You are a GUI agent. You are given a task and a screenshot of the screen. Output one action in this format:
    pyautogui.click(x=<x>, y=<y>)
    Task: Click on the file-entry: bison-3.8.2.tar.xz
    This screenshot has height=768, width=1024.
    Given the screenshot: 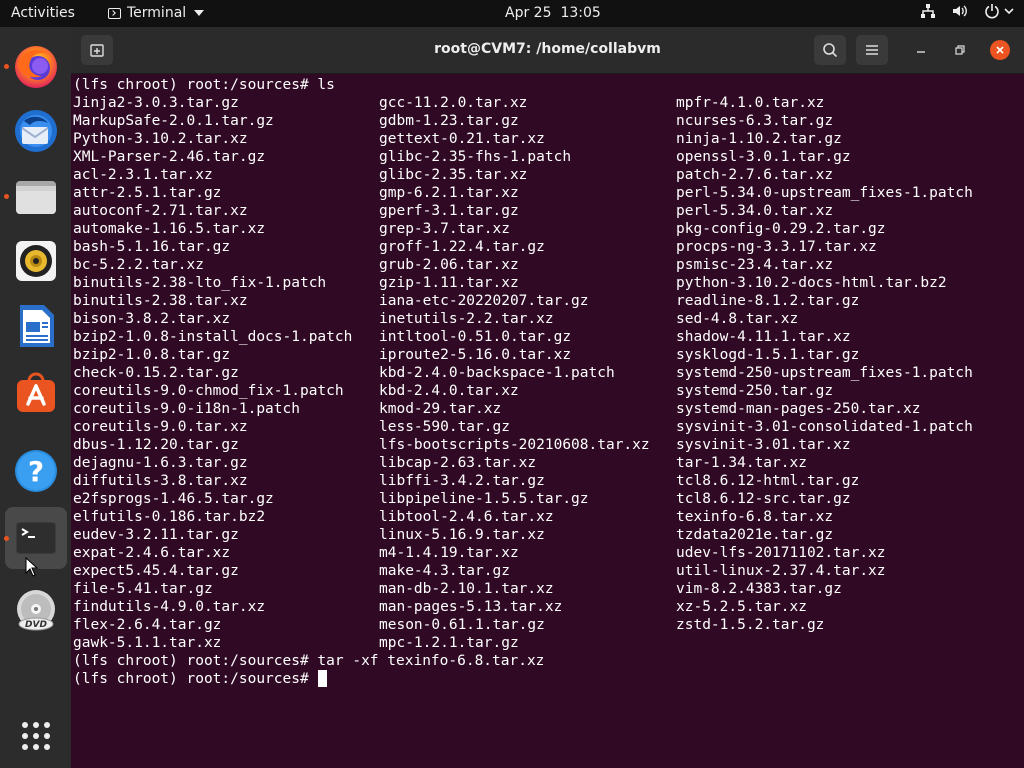 What is the action you would take?
    pyautogui.click(x=152, y=319)
    